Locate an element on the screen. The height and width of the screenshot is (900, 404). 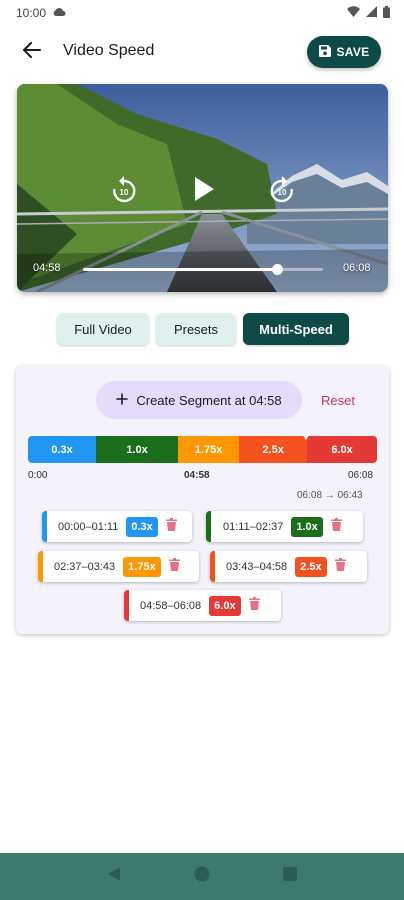
back-button is located at coordinates (32, 52).